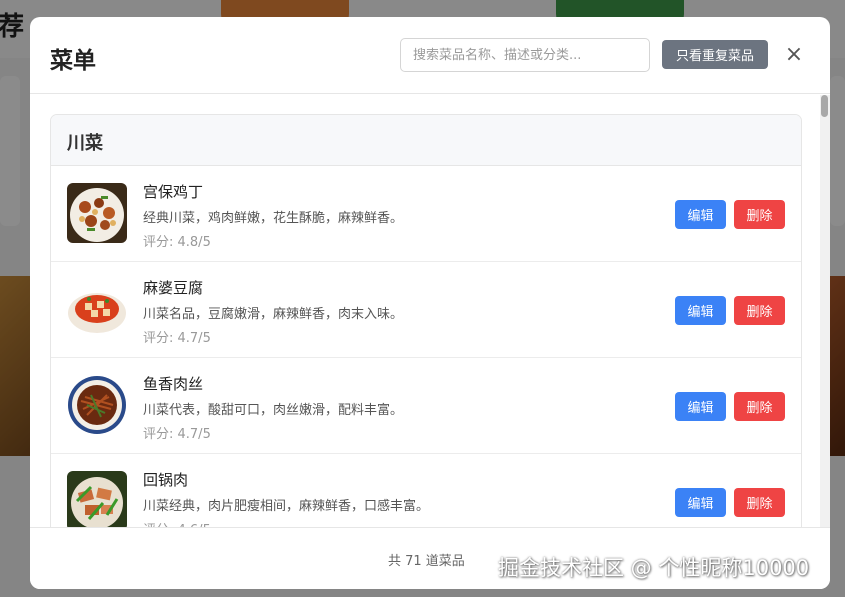 The height and width of the screenshot is (597, 845). I want to click on dish-count: 共 71 道菜品, so click(426, 561).